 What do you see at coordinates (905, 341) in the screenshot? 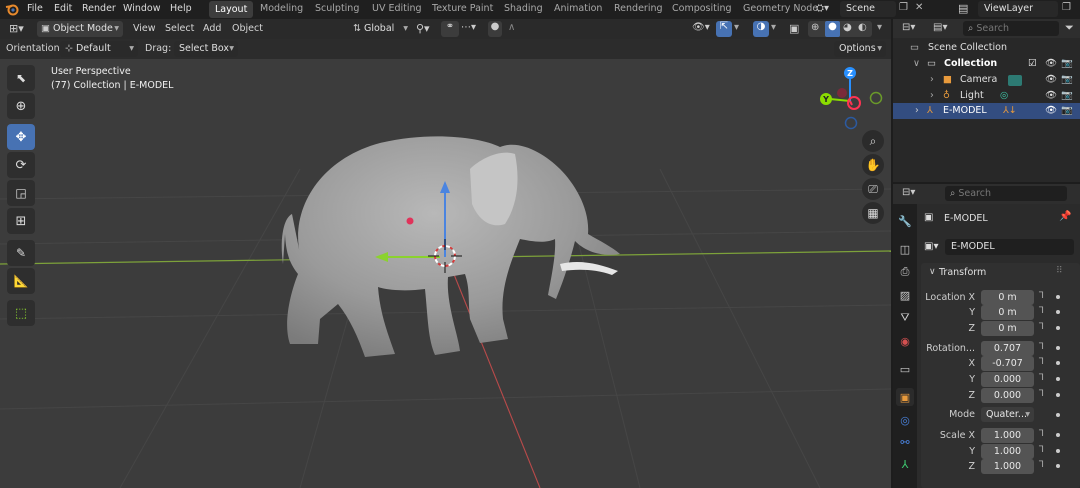
I see `tab-world: ◉` at bounding box center [905, 341].